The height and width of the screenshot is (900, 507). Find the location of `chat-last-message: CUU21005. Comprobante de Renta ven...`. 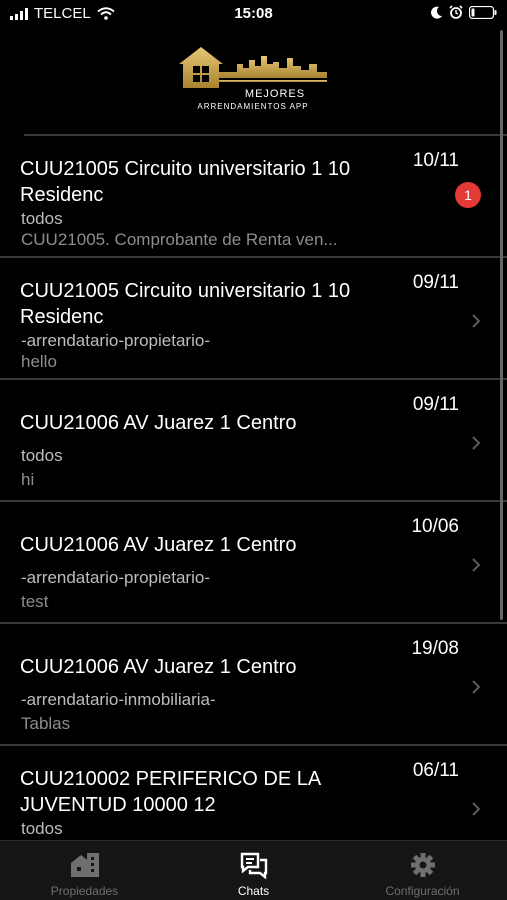

chat-last-message: CUU21005. Comprobante de Renta ven... is located at coordinates (179, 239).